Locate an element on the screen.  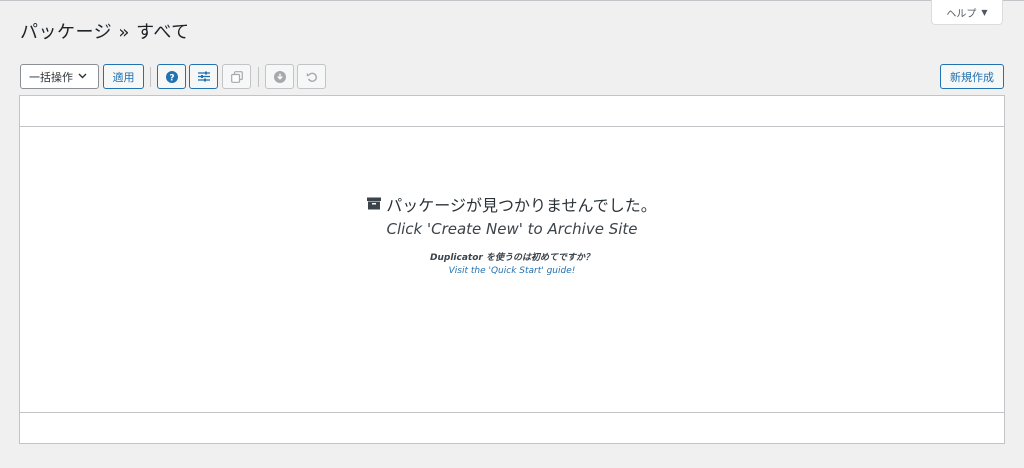
copy-button is located at coordinates (236, 76).